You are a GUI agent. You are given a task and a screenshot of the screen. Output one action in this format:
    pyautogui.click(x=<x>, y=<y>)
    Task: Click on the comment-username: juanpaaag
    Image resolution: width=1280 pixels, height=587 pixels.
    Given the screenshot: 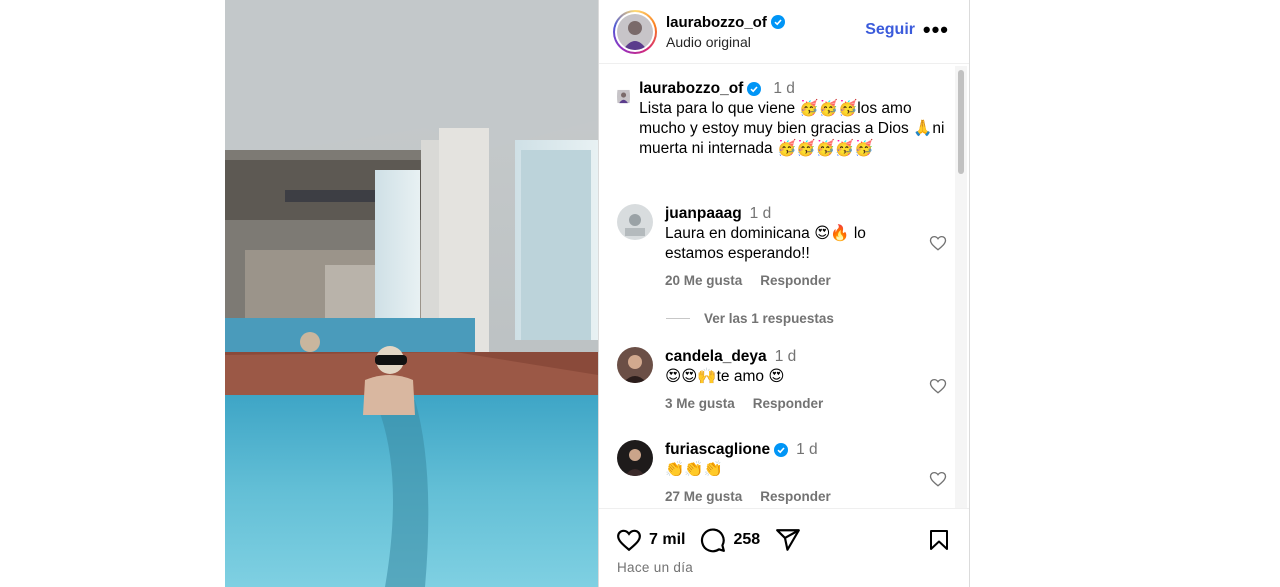 What is the action you would take?
    pyautogui.click(x=703, y=214)
    